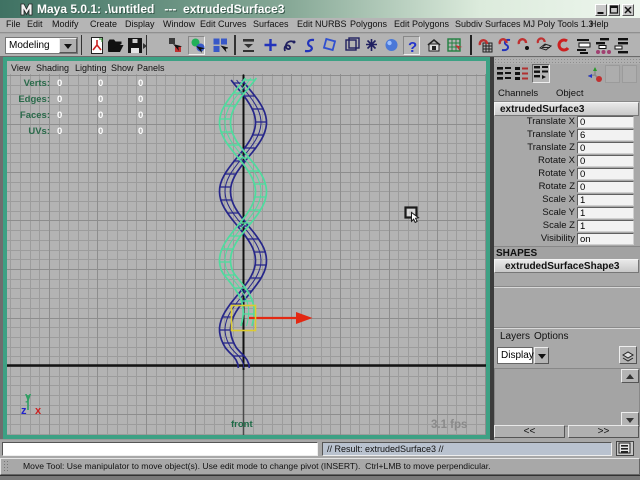 This screenshot has width=640, height=480. What do you see at coordinates (38, 411) in the screenshot?
I see `svg-text: x` at bounding box center [38, 411].